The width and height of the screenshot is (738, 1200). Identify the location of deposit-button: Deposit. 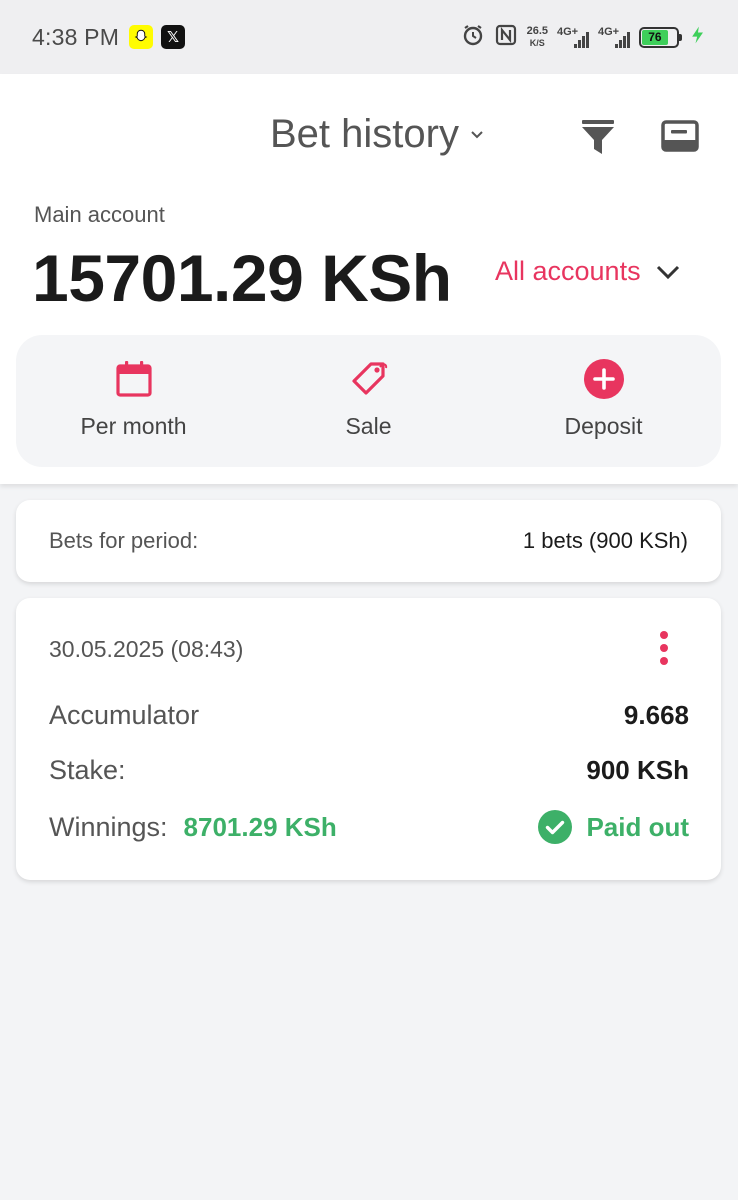
(603, 401).